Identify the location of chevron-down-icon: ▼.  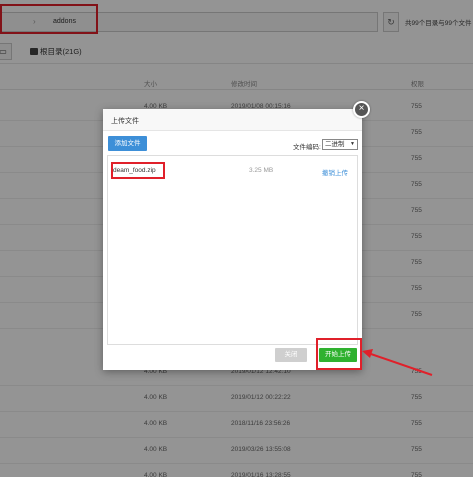
(352, 144).